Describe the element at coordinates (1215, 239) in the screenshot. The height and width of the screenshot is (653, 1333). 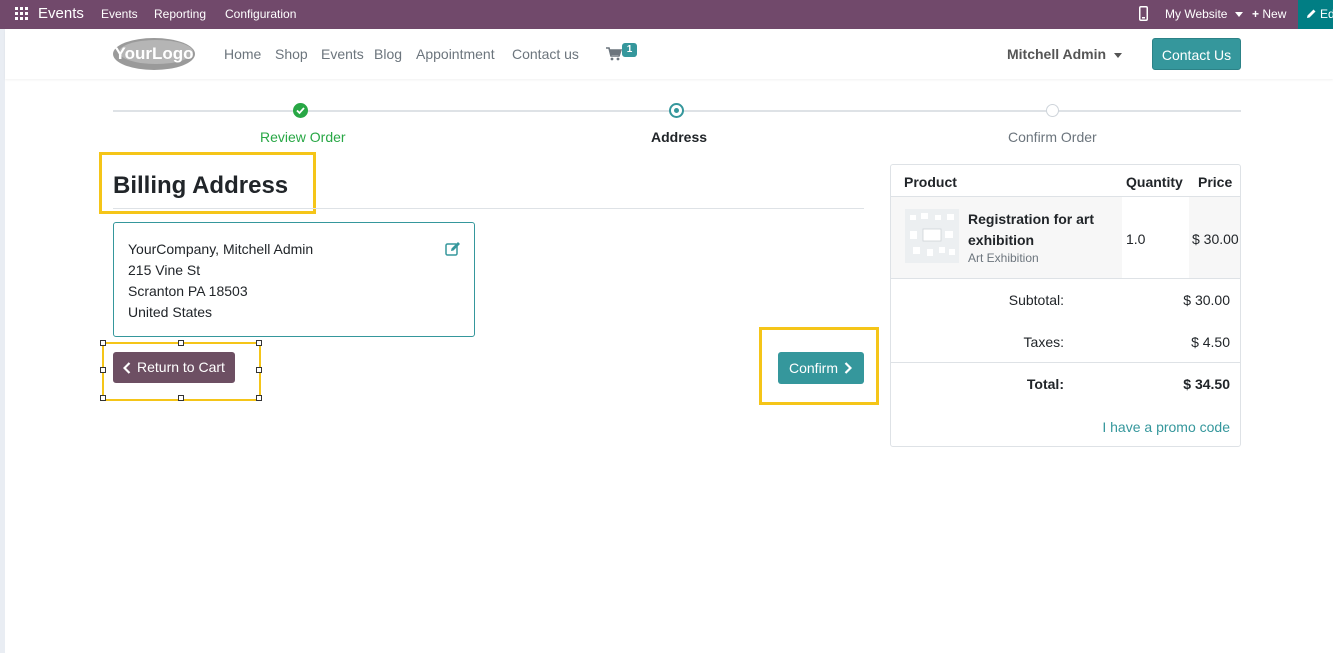
I see `product-price: $ 30.00` at that location.